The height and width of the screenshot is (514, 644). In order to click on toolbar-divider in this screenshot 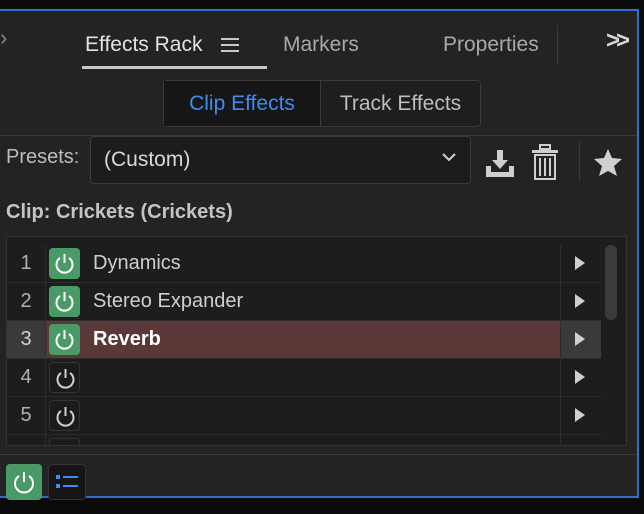, I will do `click(579, 161)`.